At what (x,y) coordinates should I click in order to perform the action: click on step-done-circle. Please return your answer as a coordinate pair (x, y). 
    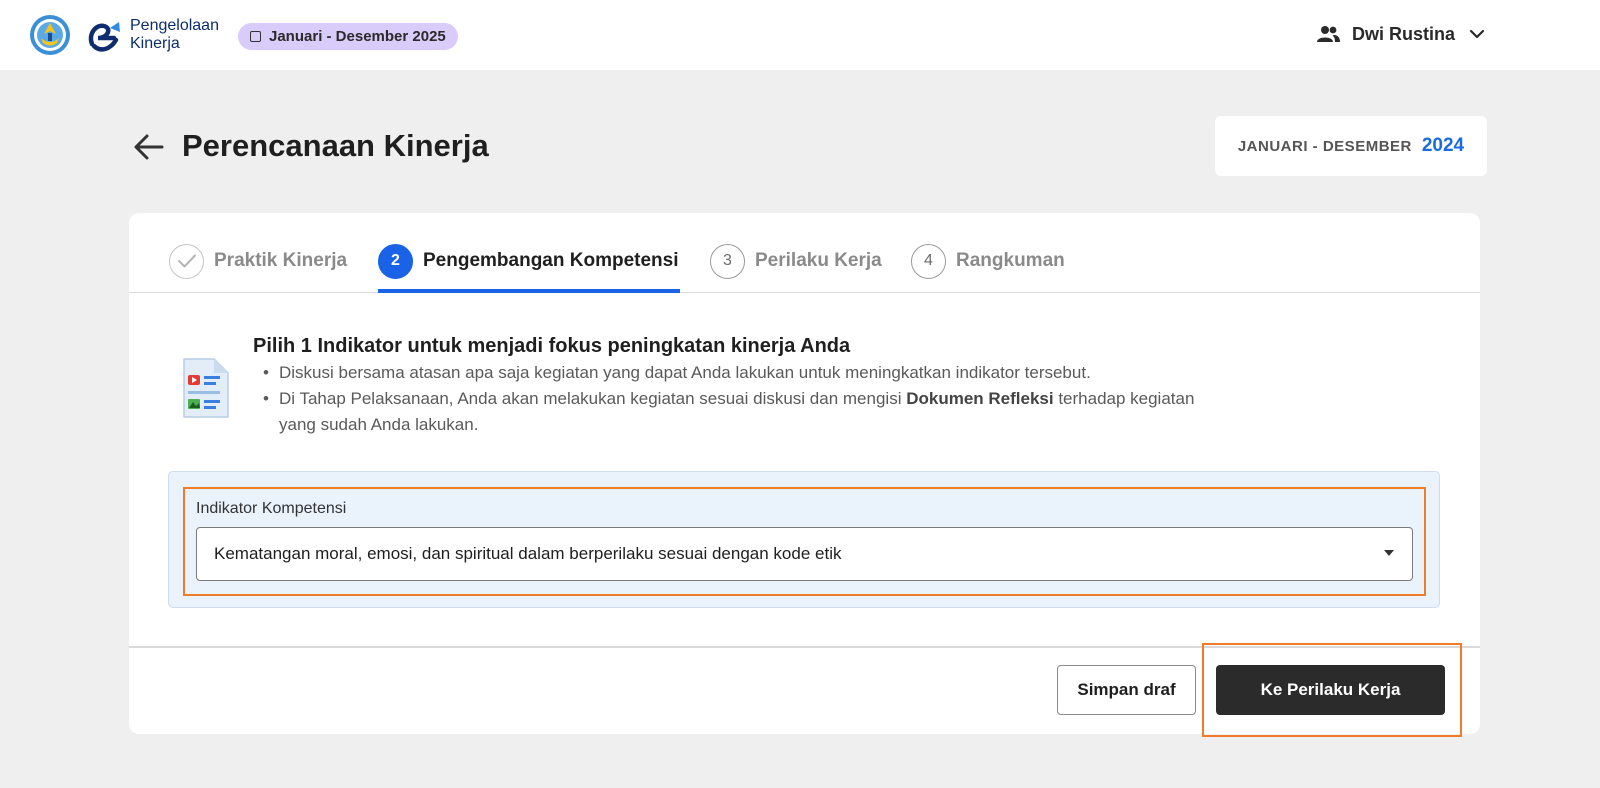
    Looking at the image, I should click on (186, 261).